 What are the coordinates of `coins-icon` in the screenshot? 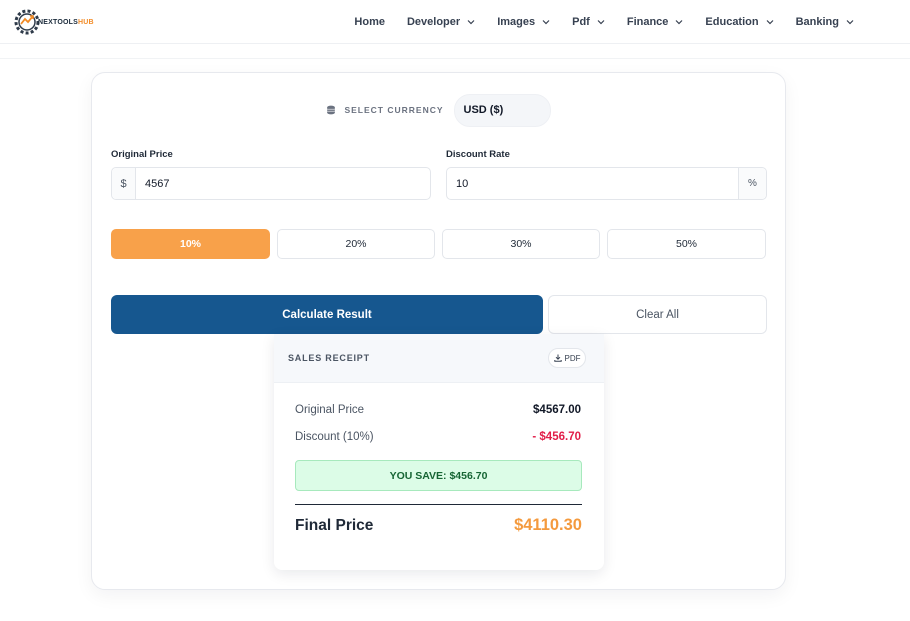 It's located at (331, 110).